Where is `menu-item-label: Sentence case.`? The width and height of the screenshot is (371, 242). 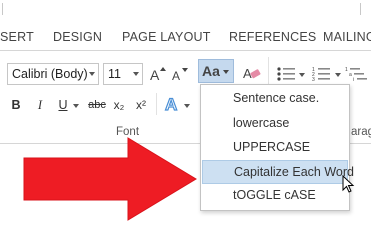
menu-item-label: Sentence case. is located at coordinates (276, 98).